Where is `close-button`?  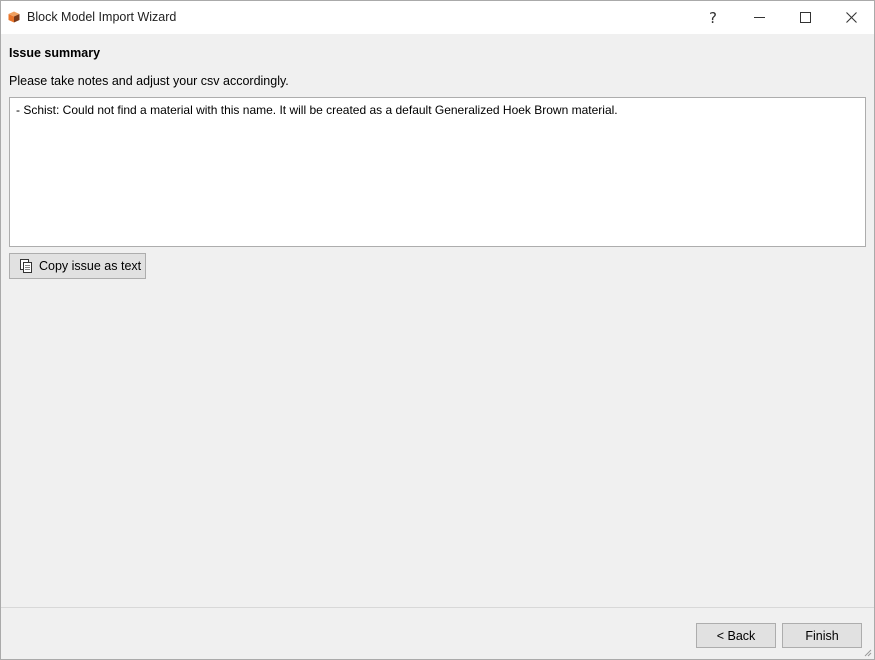
close-button is located at coordinates (851, 17).